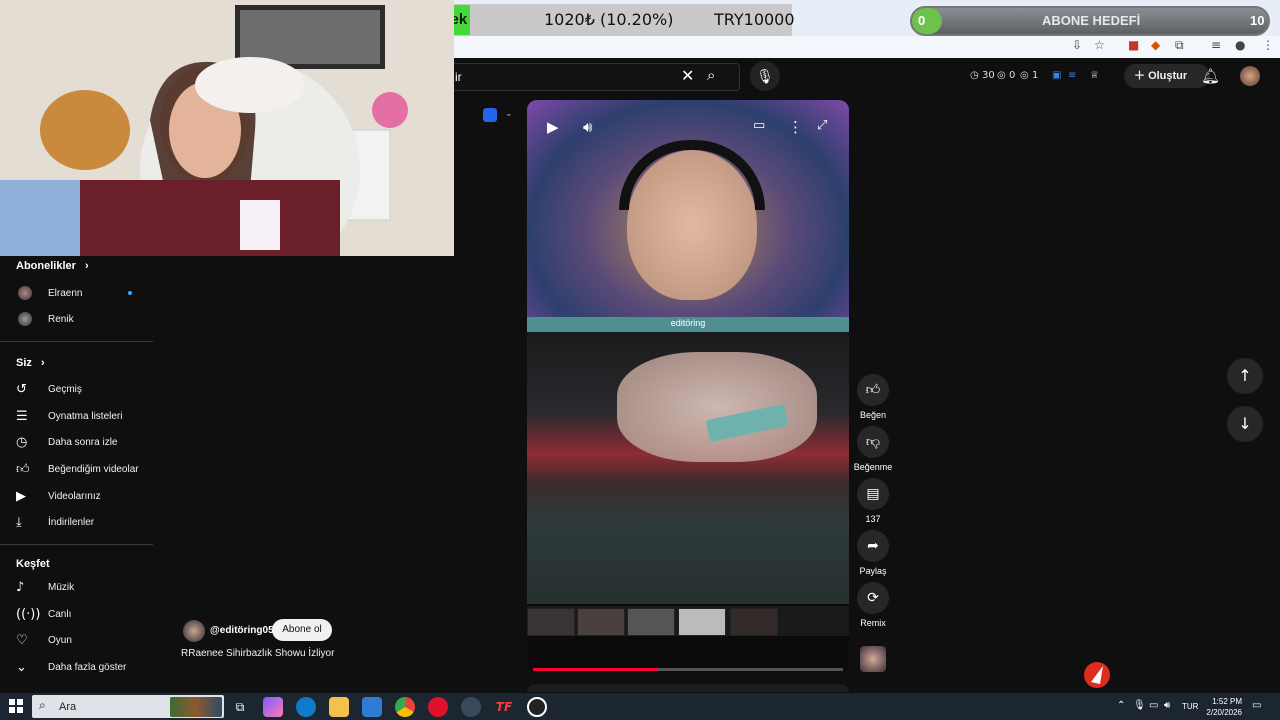  I want to click on clear-search-icon: ✕, so click(687, 76).